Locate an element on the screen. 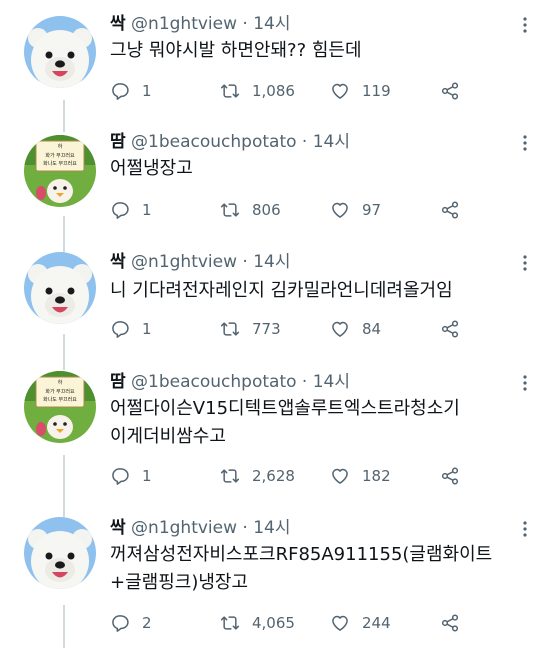 The image size is (555, 648). tweet-text-line: 니 기다려전자레인지 김카밀라언니데려올거임 is located at coordinates (281, 290).